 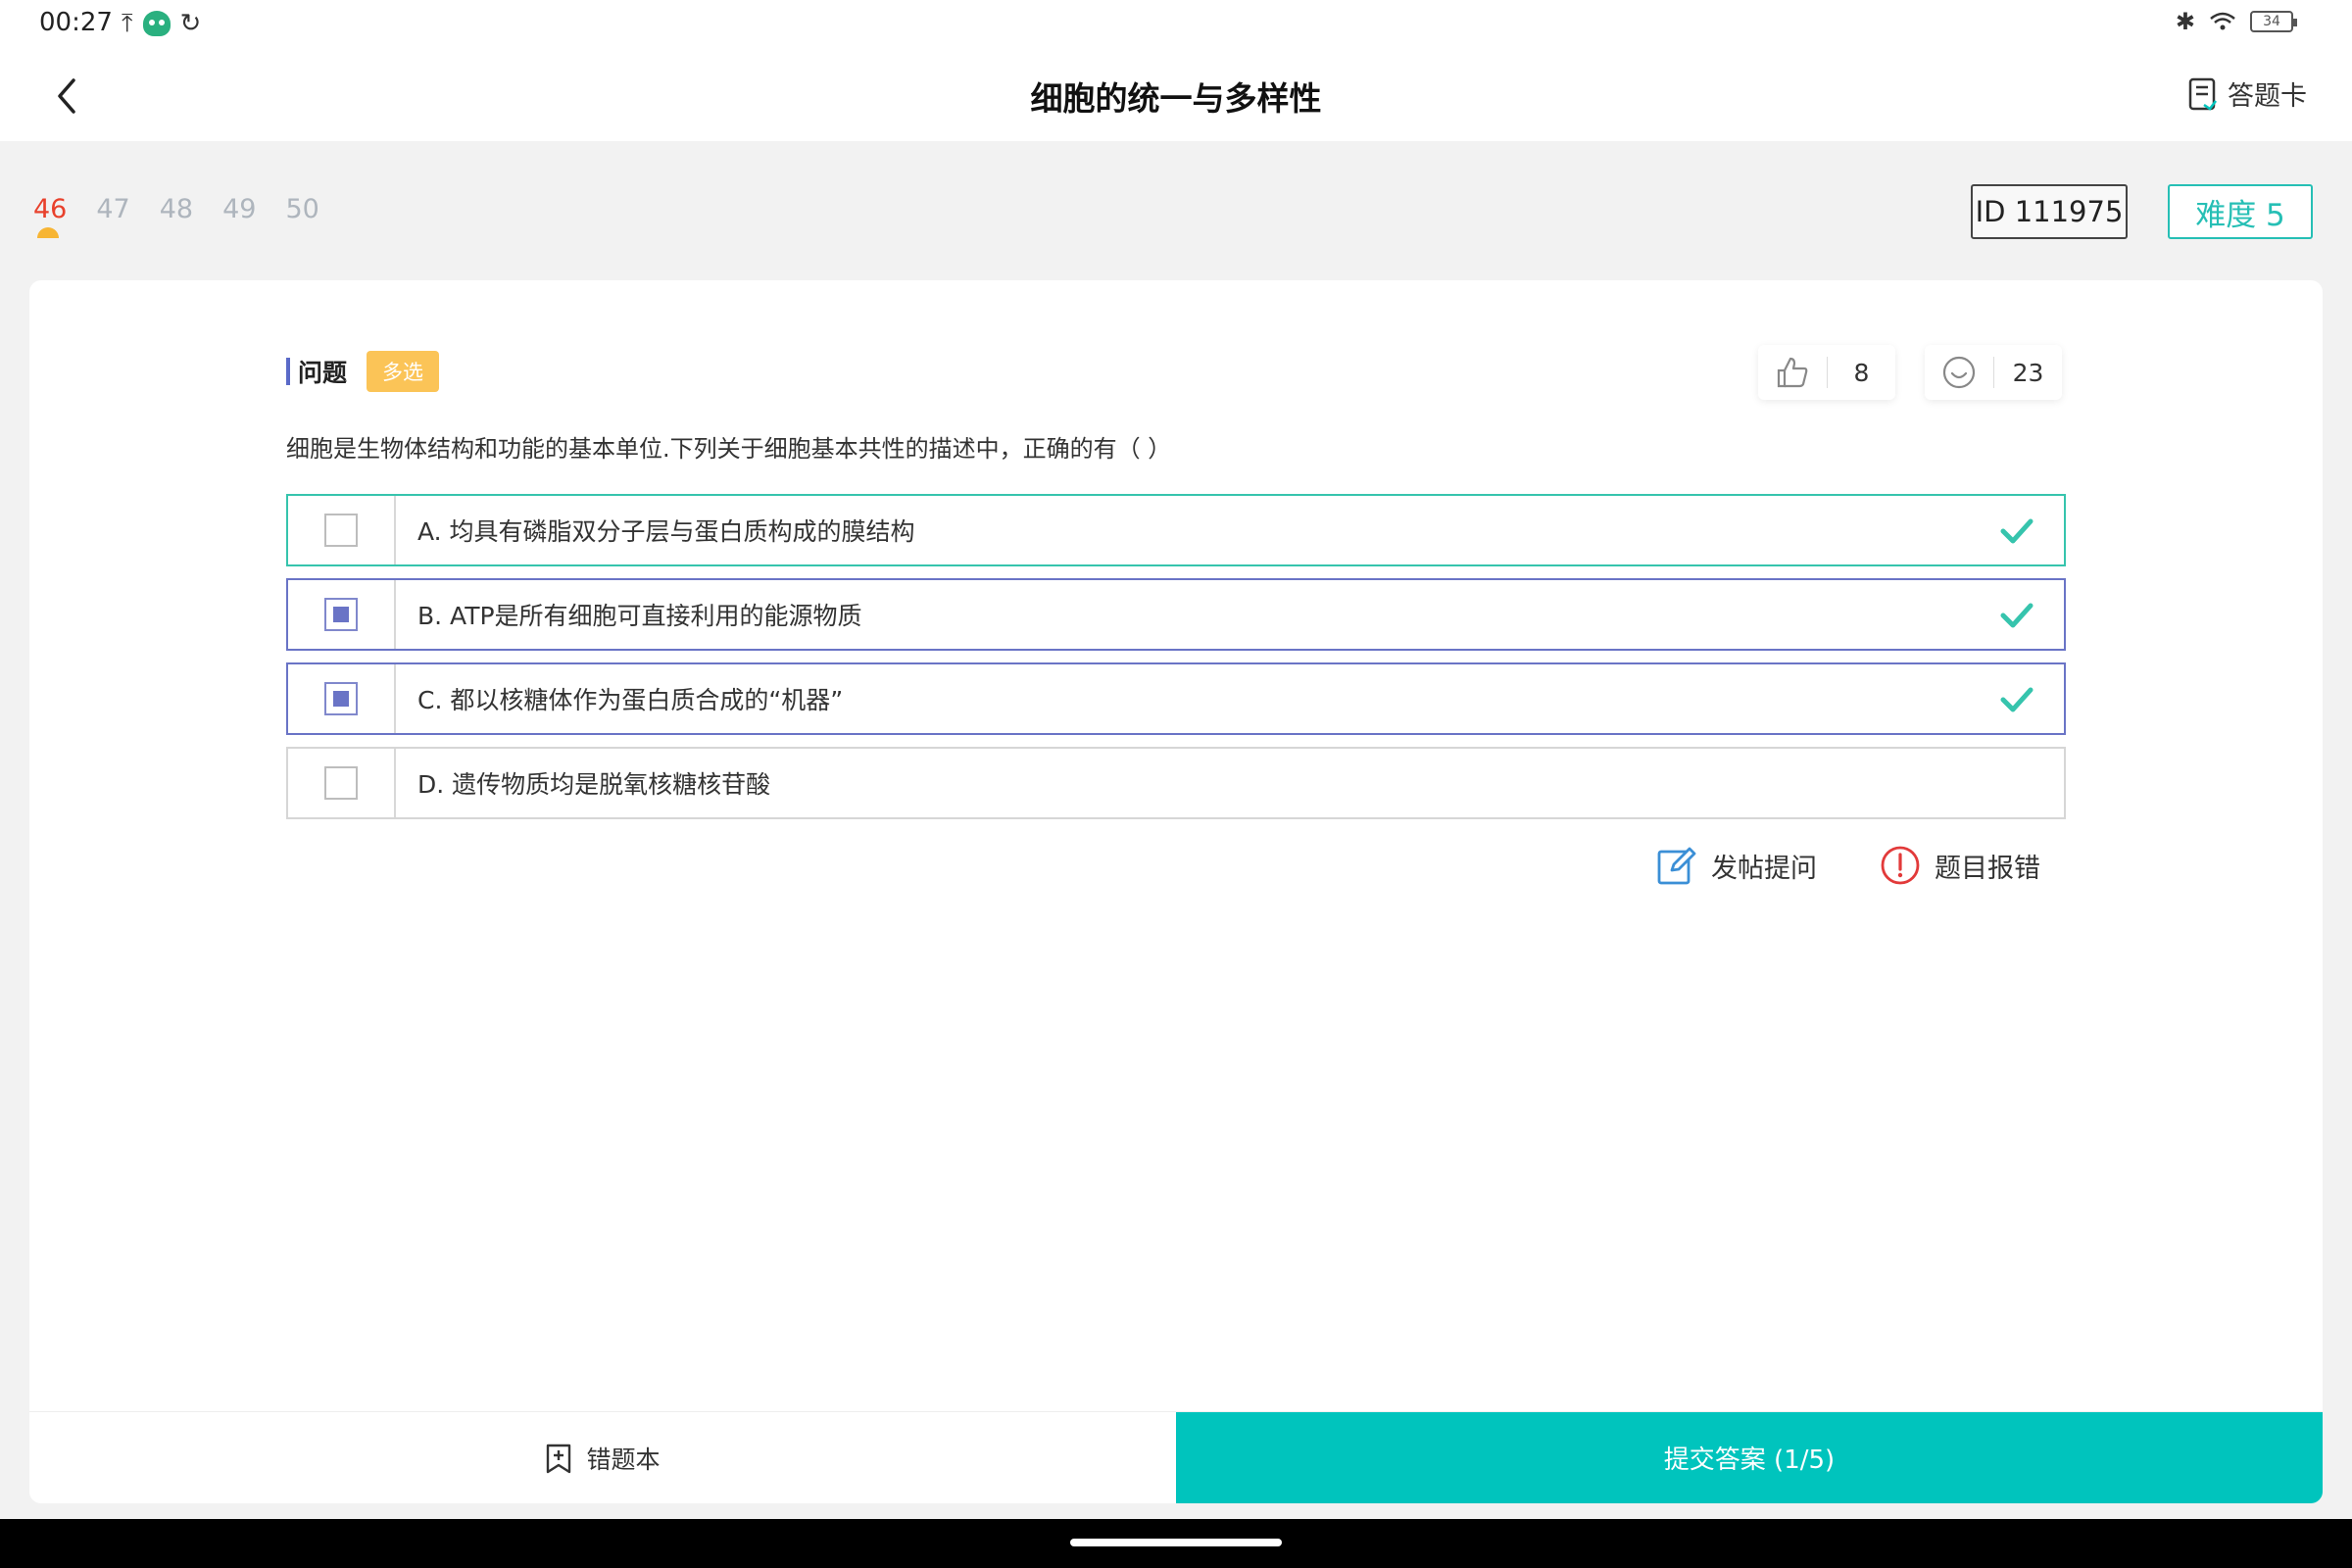 What do you see at coordinates (2049, 211) in the screenshot?
I see `question-id-badge: ID 111975` at bounding box center [2049, 211].